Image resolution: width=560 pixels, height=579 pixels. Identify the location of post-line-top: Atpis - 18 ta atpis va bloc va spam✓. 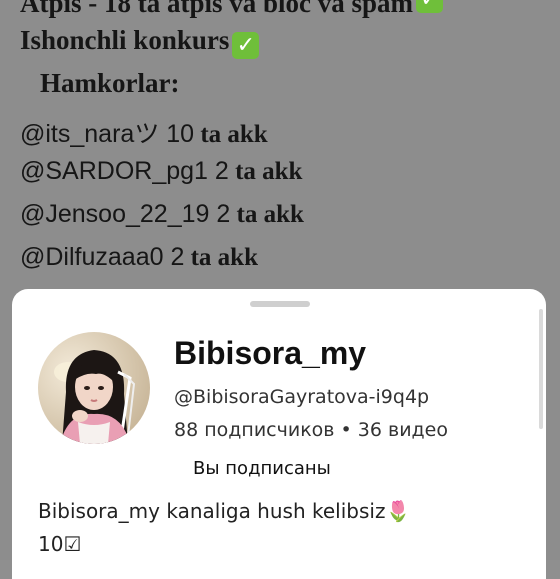
(232, 9).